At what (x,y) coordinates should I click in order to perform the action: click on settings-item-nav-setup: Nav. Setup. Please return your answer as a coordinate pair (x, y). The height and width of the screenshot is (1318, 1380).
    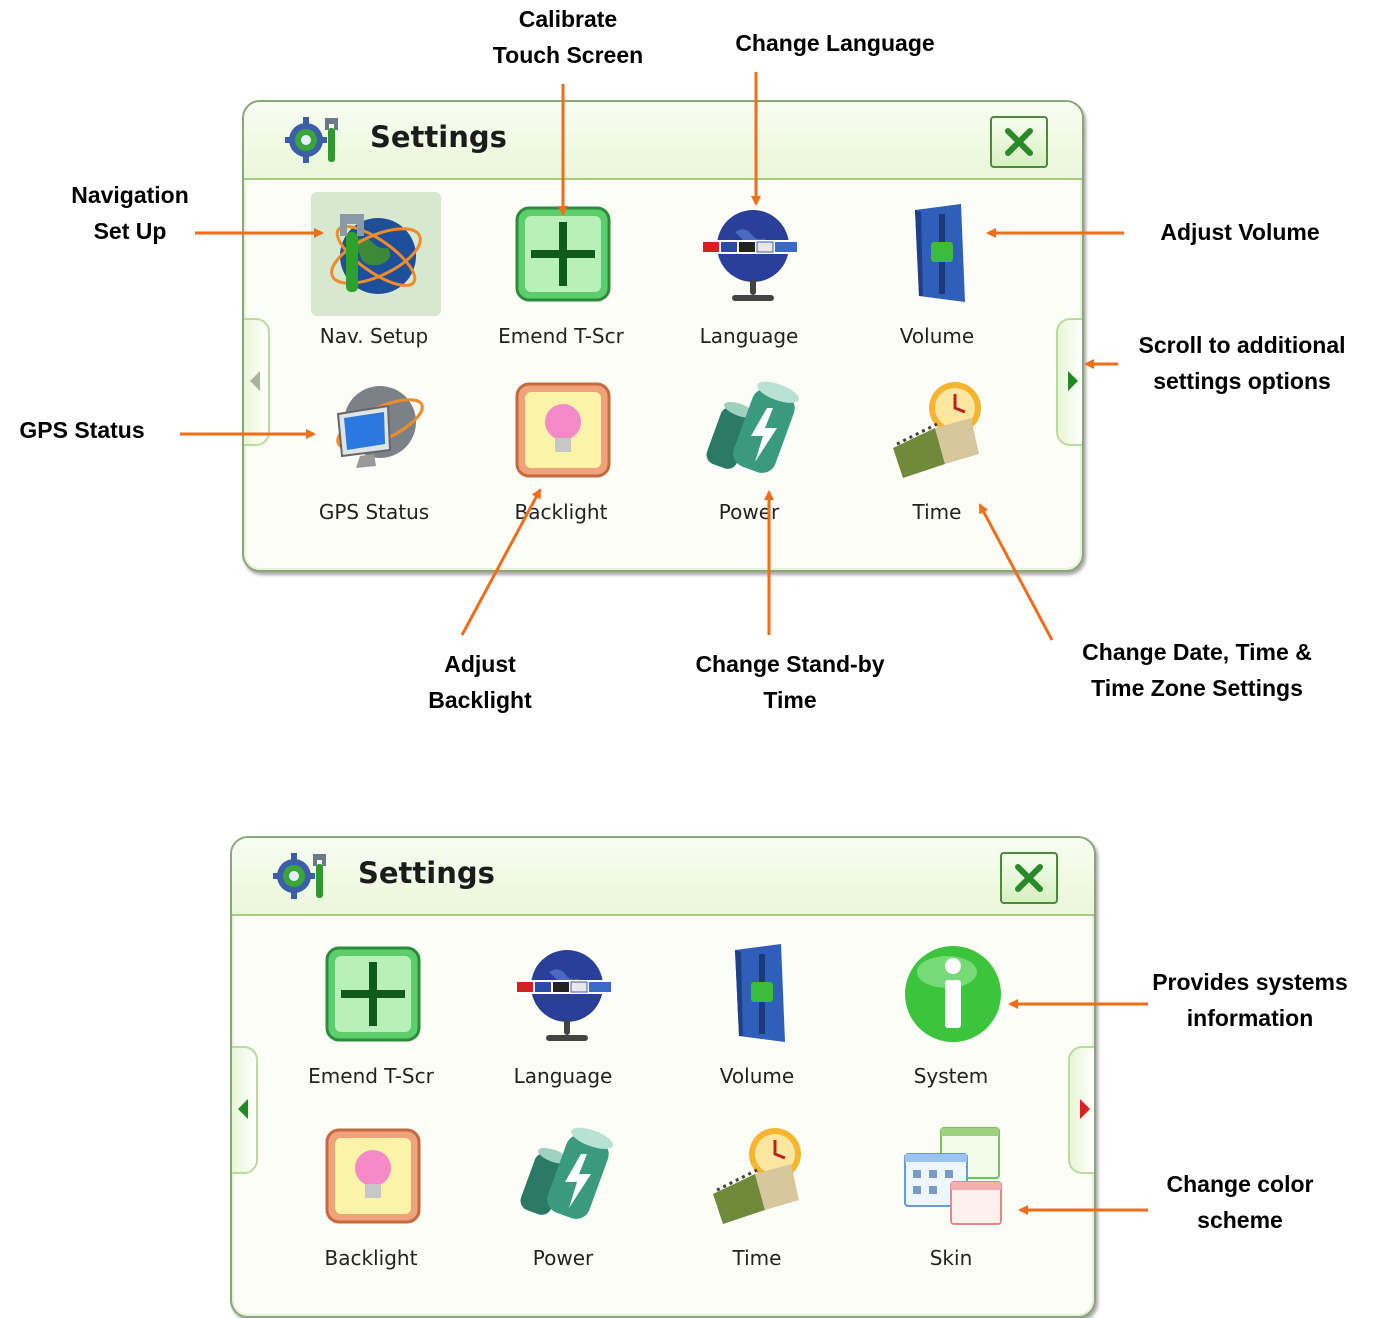
    Looking at the image, I should click on (359, 272).